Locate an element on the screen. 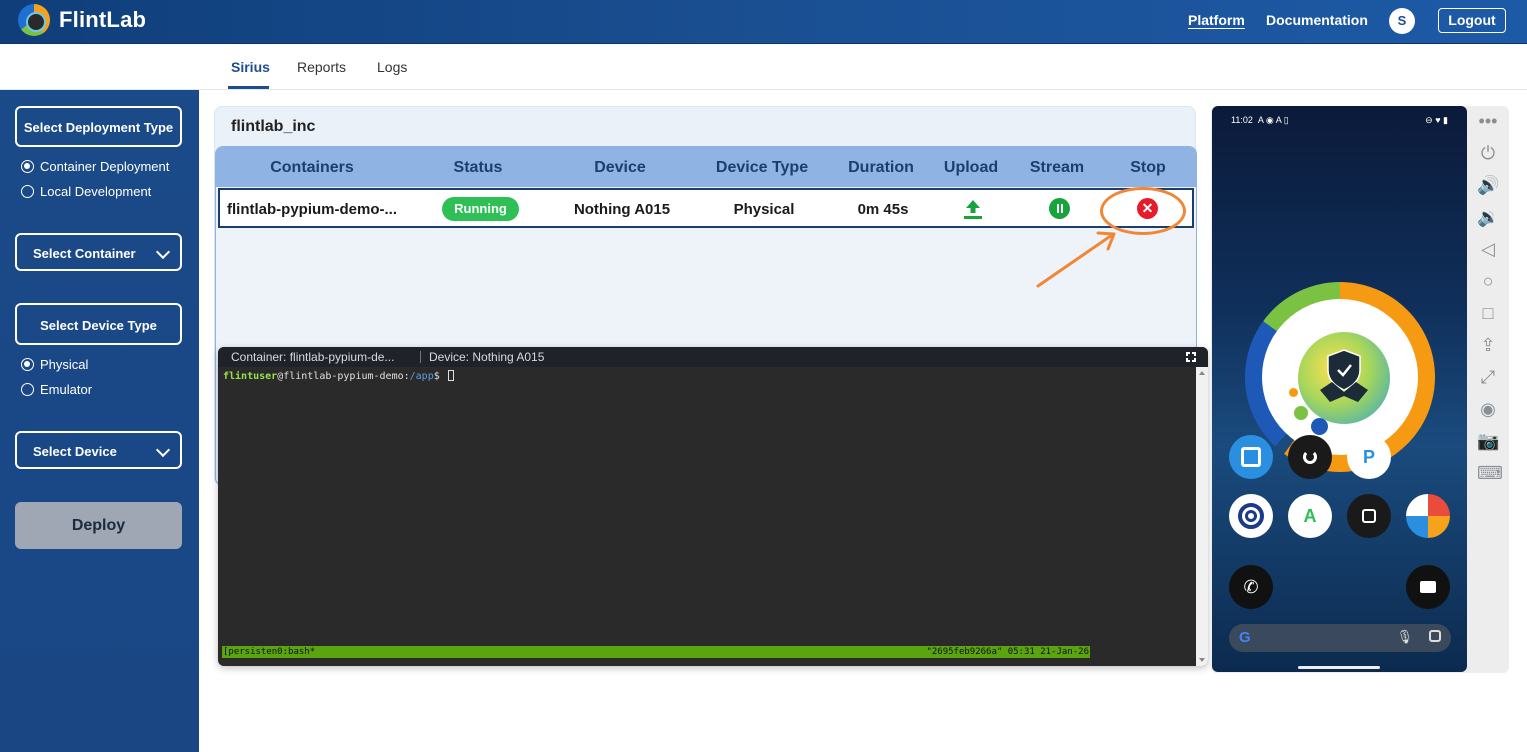 This screenshot has width=1527, height=752. top-navbar: FlintLab Platform Documentation S Logout is located at coordinates (763, 22).